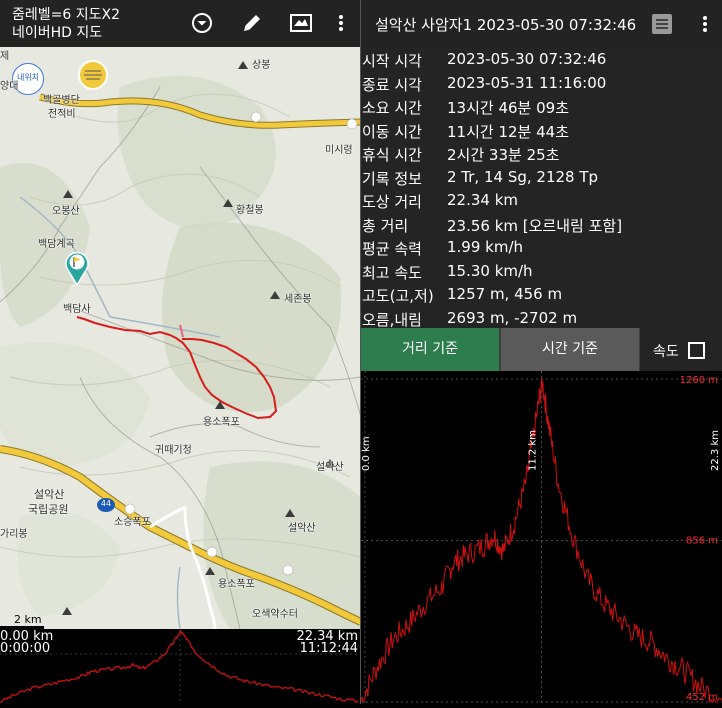  Describe the element at coordinates (696, 350) in the screenshot. I see `speed-checkbox` at that location.